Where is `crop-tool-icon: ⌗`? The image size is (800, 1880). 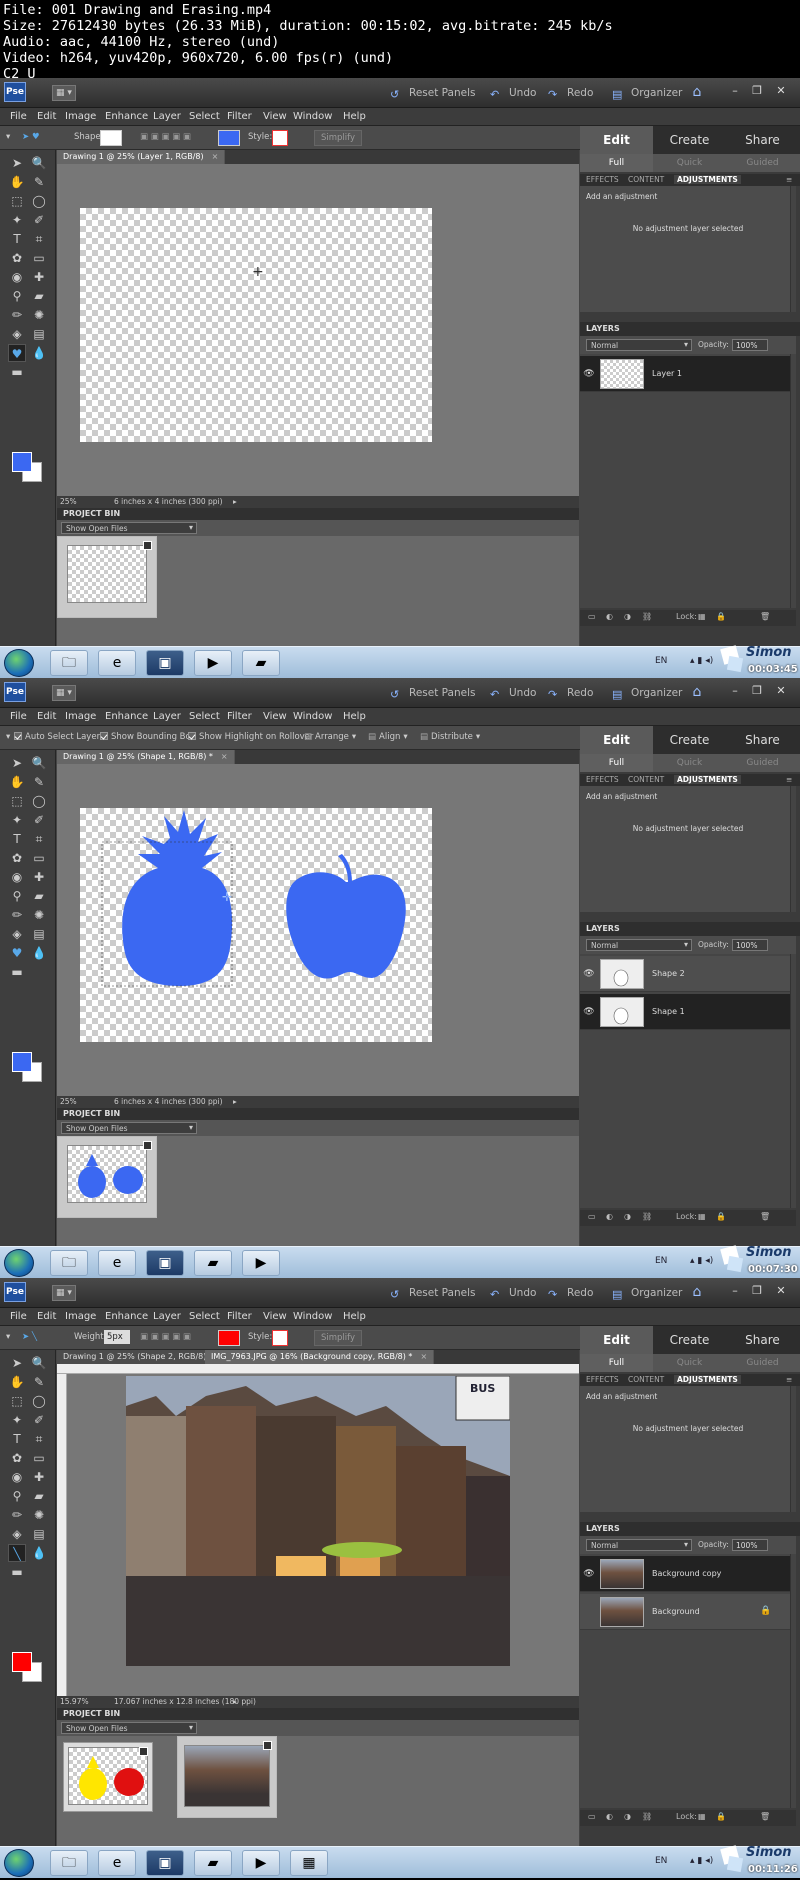
crop-tool-icon: ⌗ is located at coordinates (39, 1439).